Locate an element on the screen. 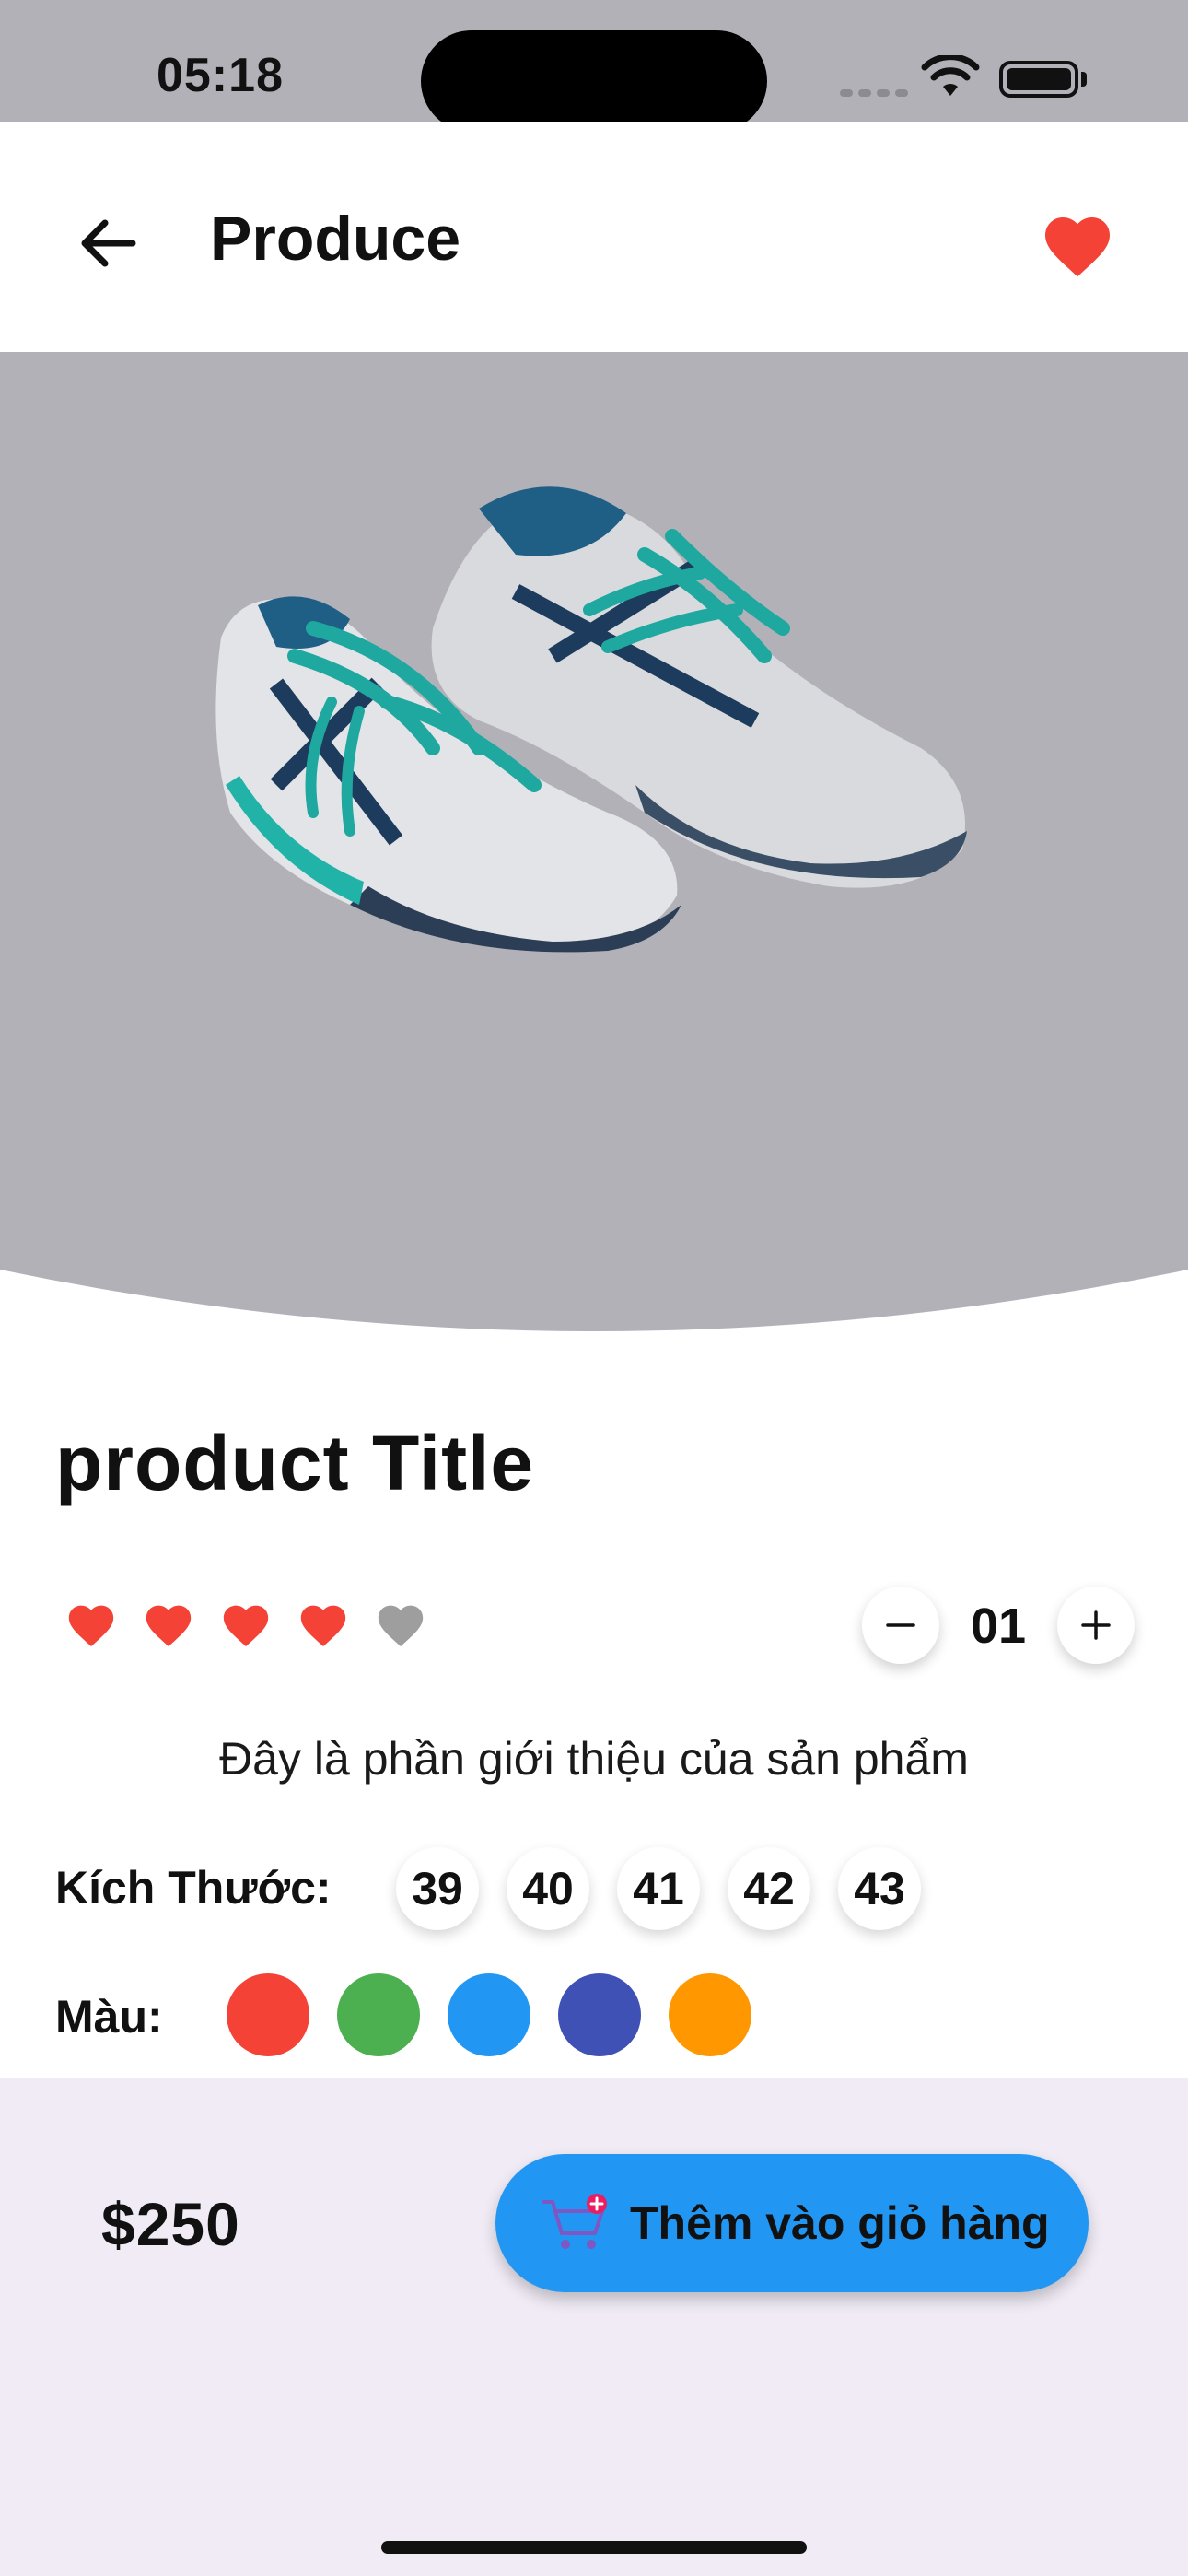  signal-icon is located at coordinates (877, 93).